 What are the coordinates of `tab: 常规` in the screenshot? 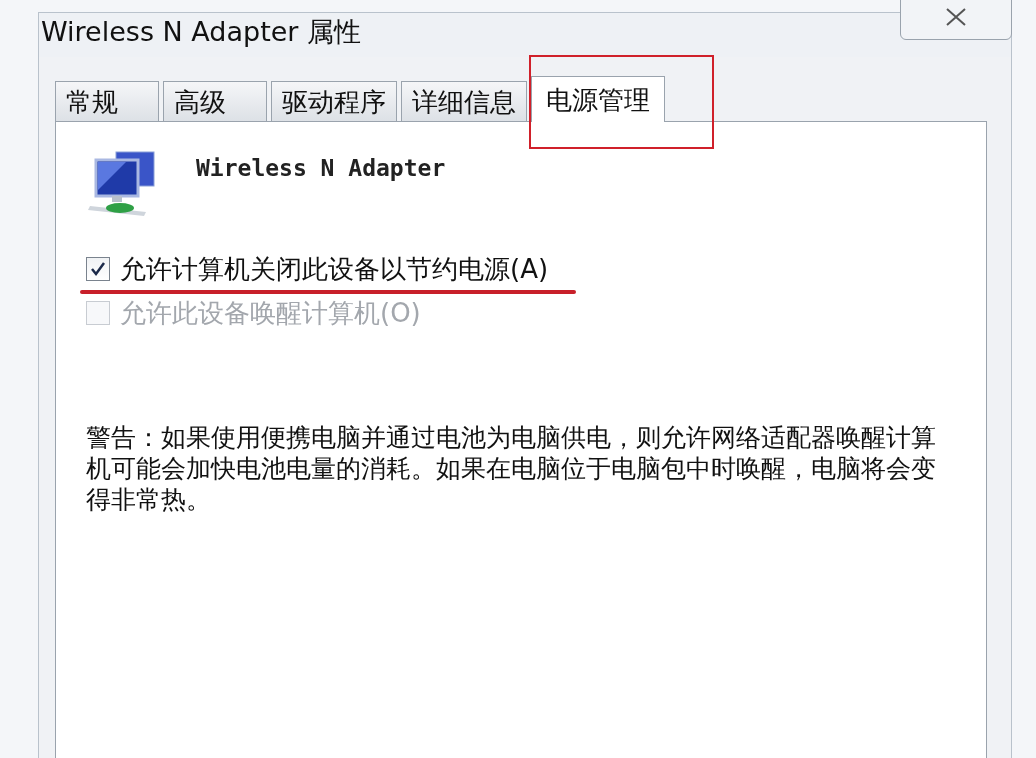 It's located at (107, 101).